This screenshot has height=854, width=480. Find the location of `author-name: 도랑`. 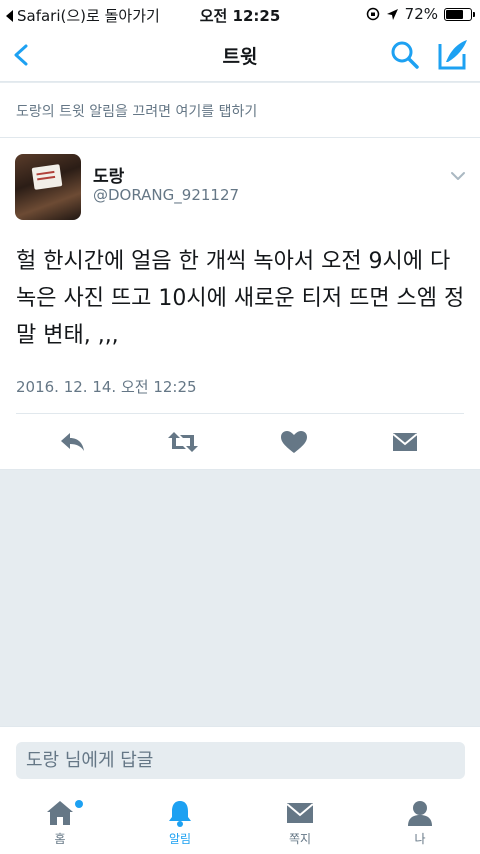

author-name: 도랑 is located at coordinates (108, 174).